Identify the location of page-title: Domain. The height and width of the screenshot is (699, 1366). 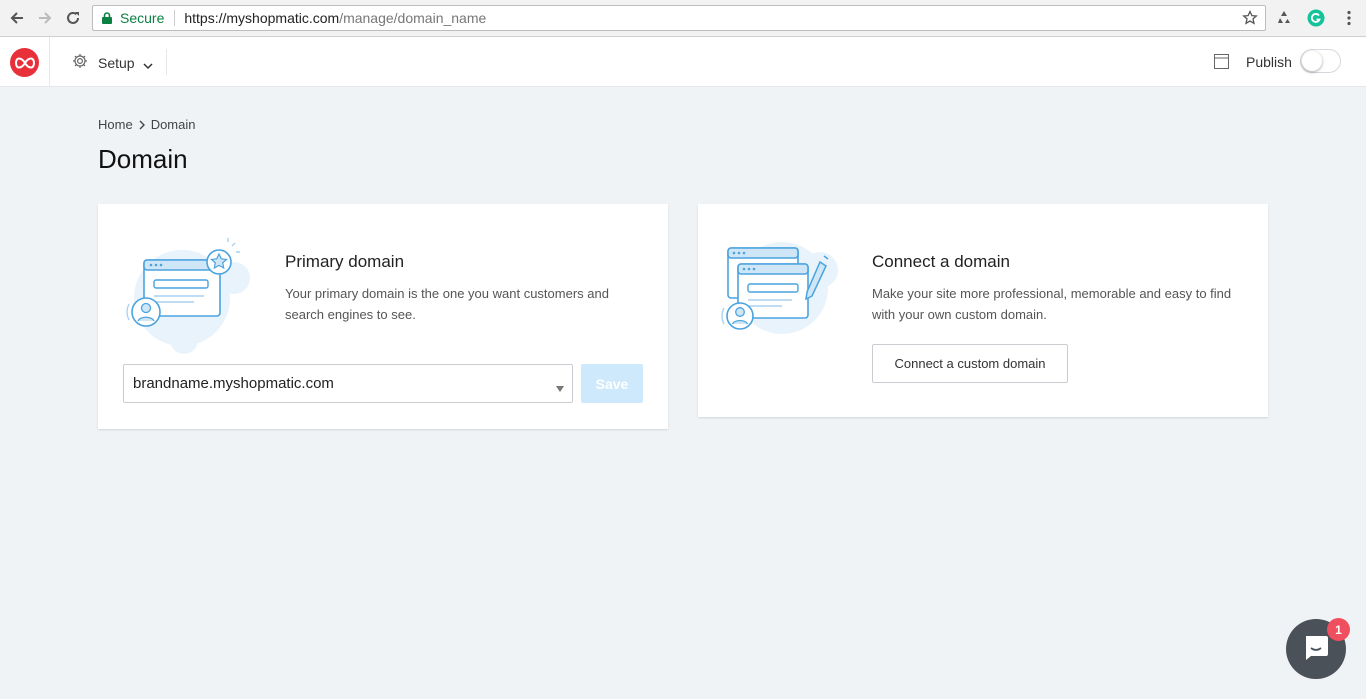
(143, 159).